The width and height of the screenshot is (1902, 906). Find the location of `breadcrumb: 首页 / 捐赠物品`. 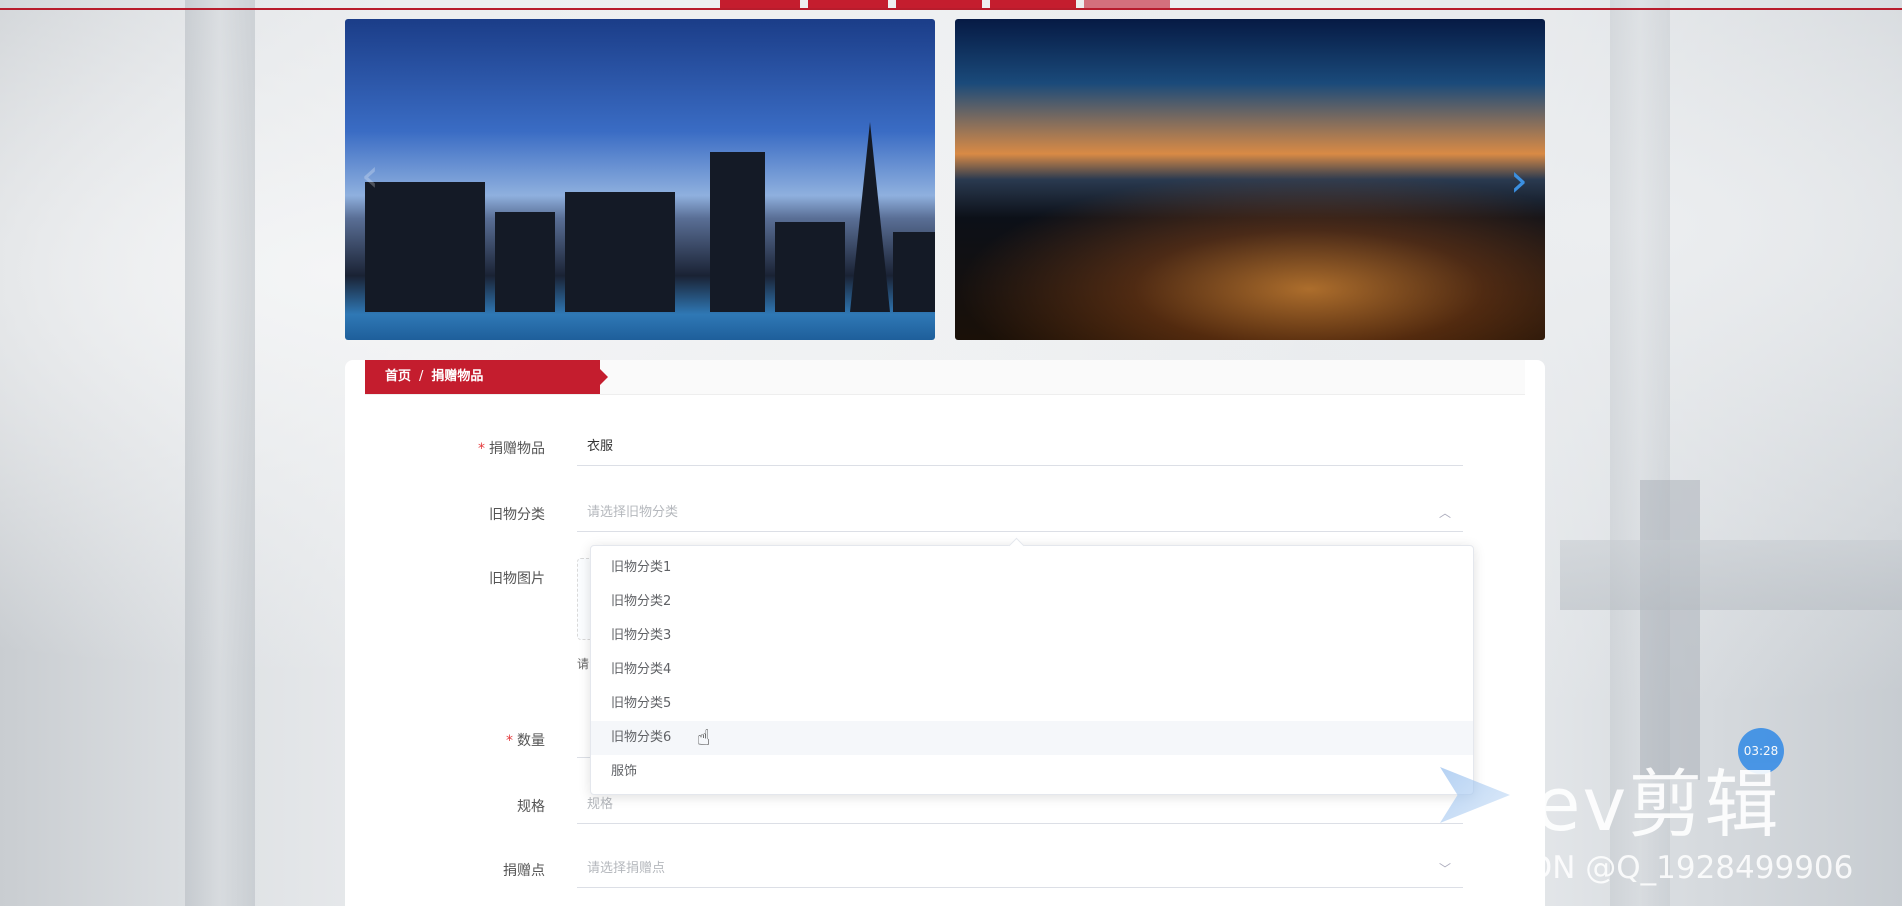

breadcrumb: 首页 / 捐赠物品 is located at coordinates (486, 377).